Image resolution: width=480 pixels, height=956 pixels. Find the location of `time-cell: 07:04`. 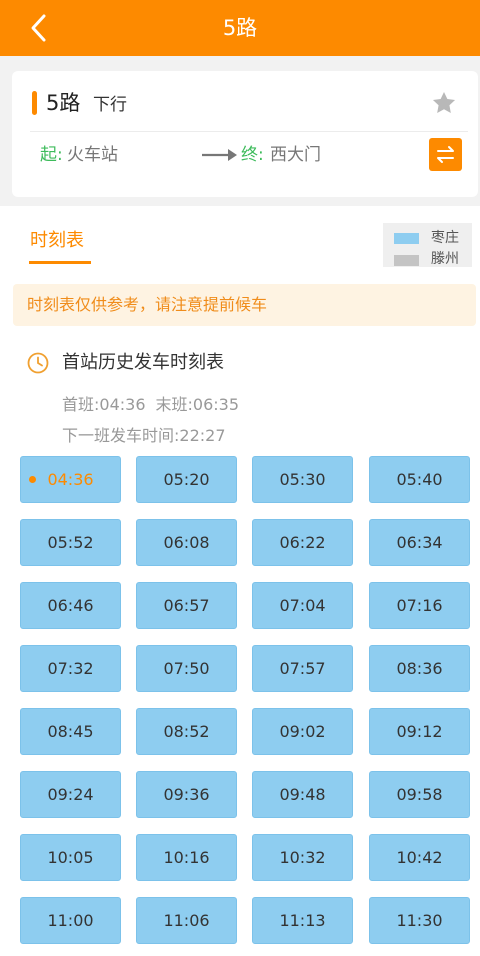

time-cell: 07:04 is located at coordinates (302, 605).